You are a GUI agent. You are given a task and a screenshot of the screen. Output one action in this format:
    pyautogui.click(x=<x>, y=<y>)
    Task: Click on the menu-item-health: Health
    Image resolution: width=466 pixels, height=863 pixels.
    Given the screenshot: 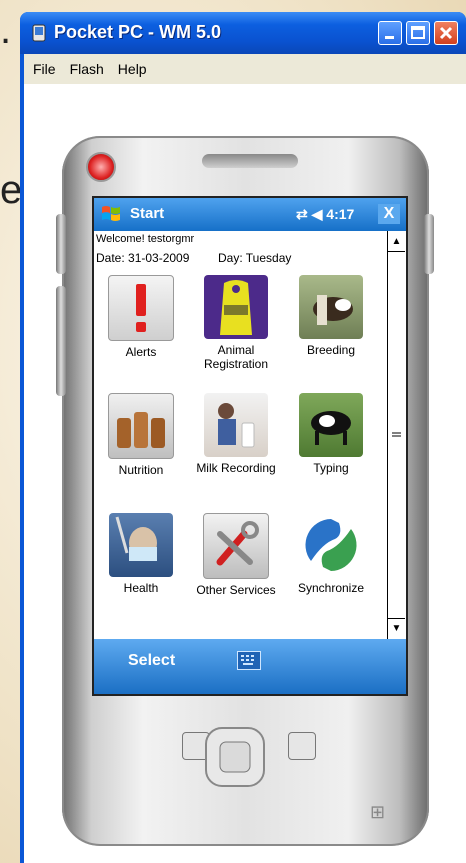 What is the action you would take?
    pyautogui.click(x=141, y=554)
    